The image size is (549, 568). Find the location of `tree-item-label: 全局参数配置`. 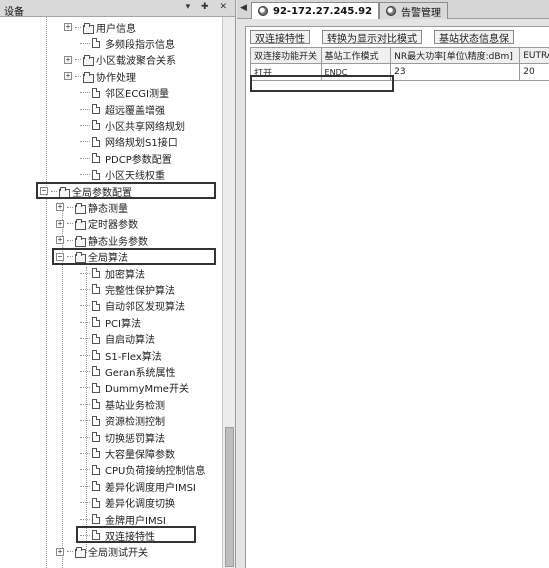

tree-item-label: 全局参数配置 is located at coordinates (102, 193).